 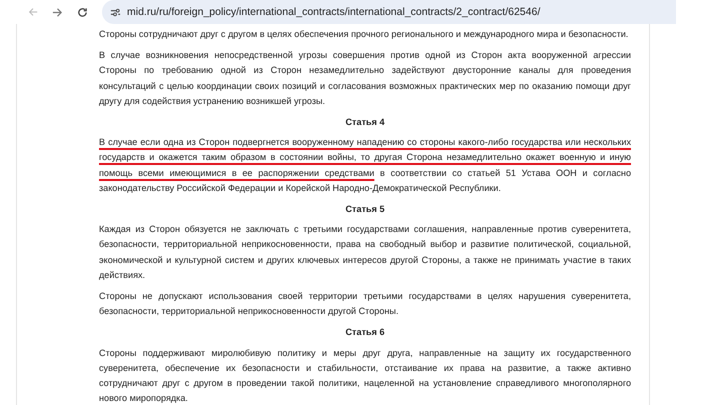 What do you see at coordinates (365, 123) in the screenshot?
I see `article-heading: Статья 4` at bounding box center [365, 123].